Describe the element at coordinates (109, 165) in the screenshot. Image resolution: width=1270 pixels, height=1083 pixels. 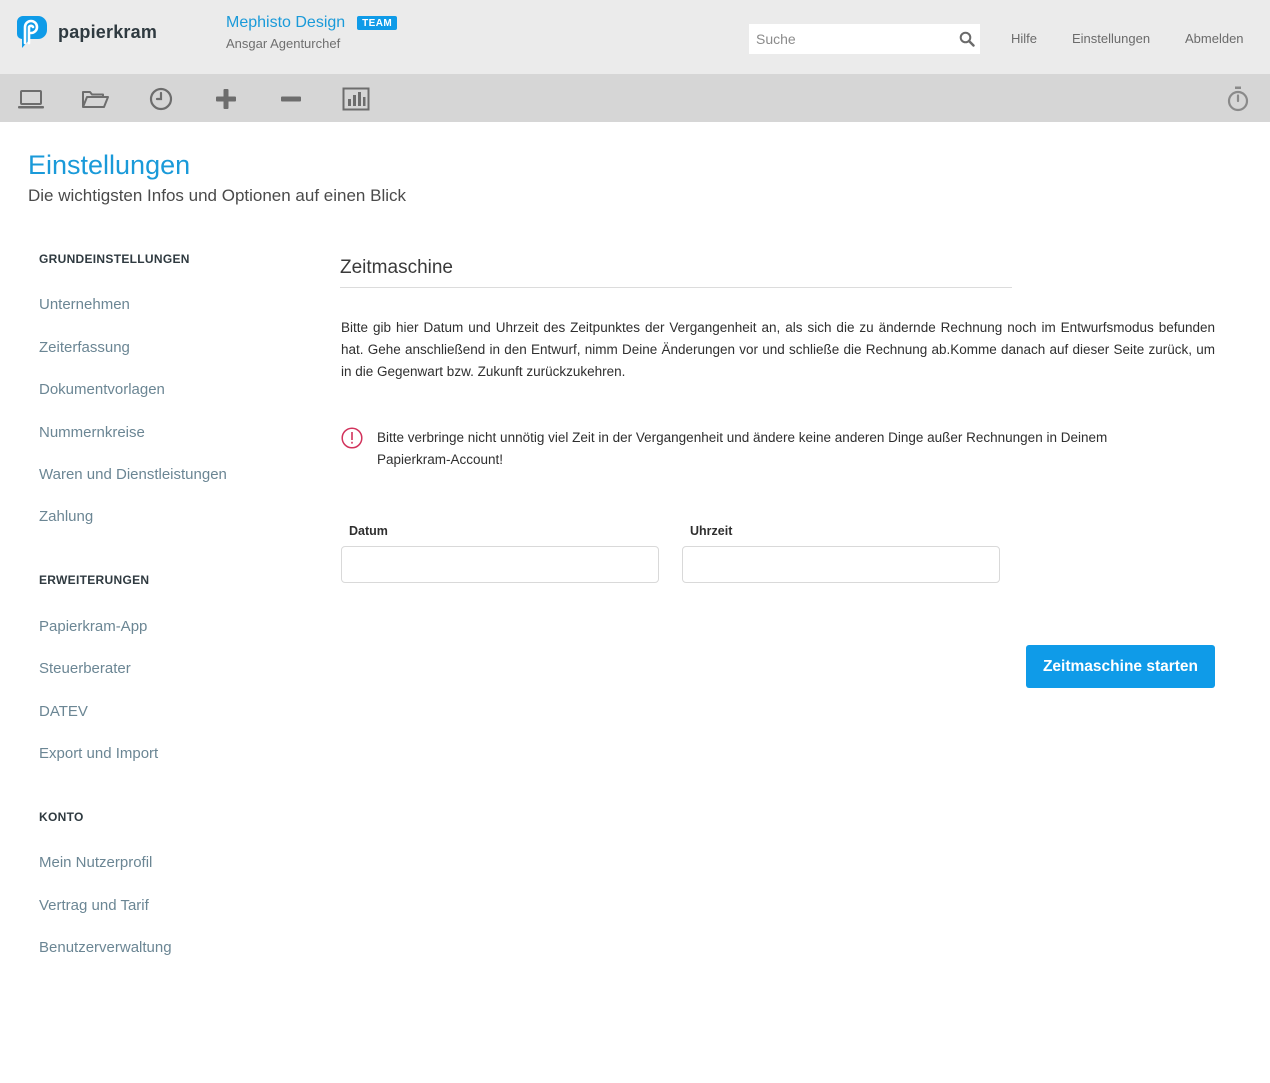
I see `page-title: Einstellungen` at that location.